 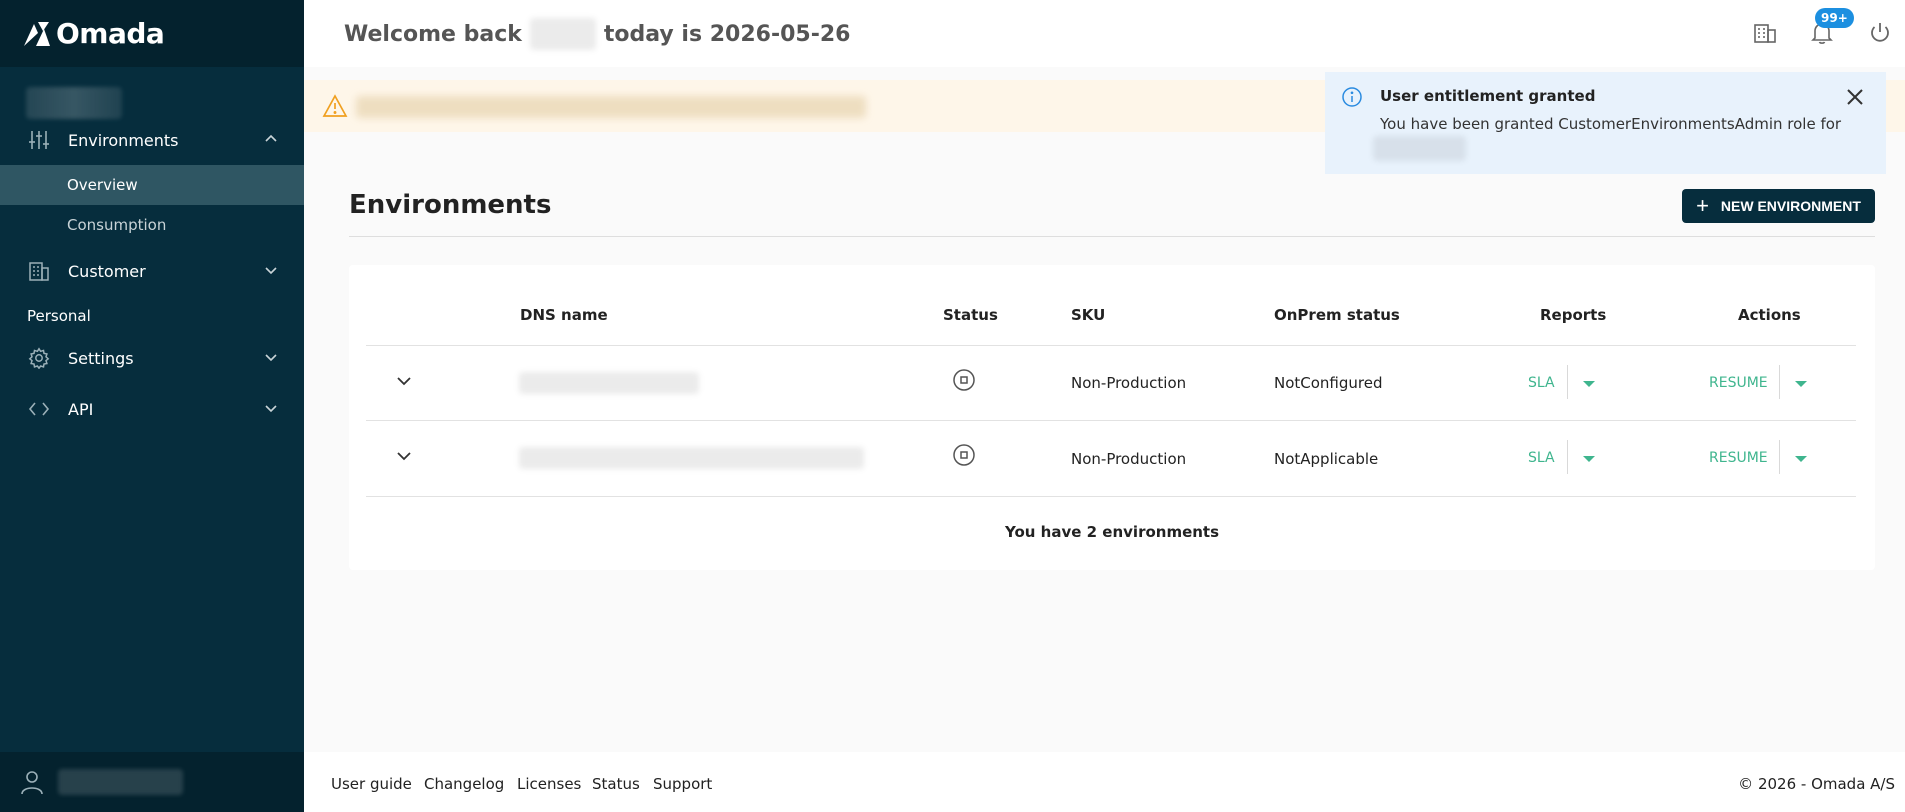 I want to click on column-header-actions: Actions, so click(x=1769, y=315).